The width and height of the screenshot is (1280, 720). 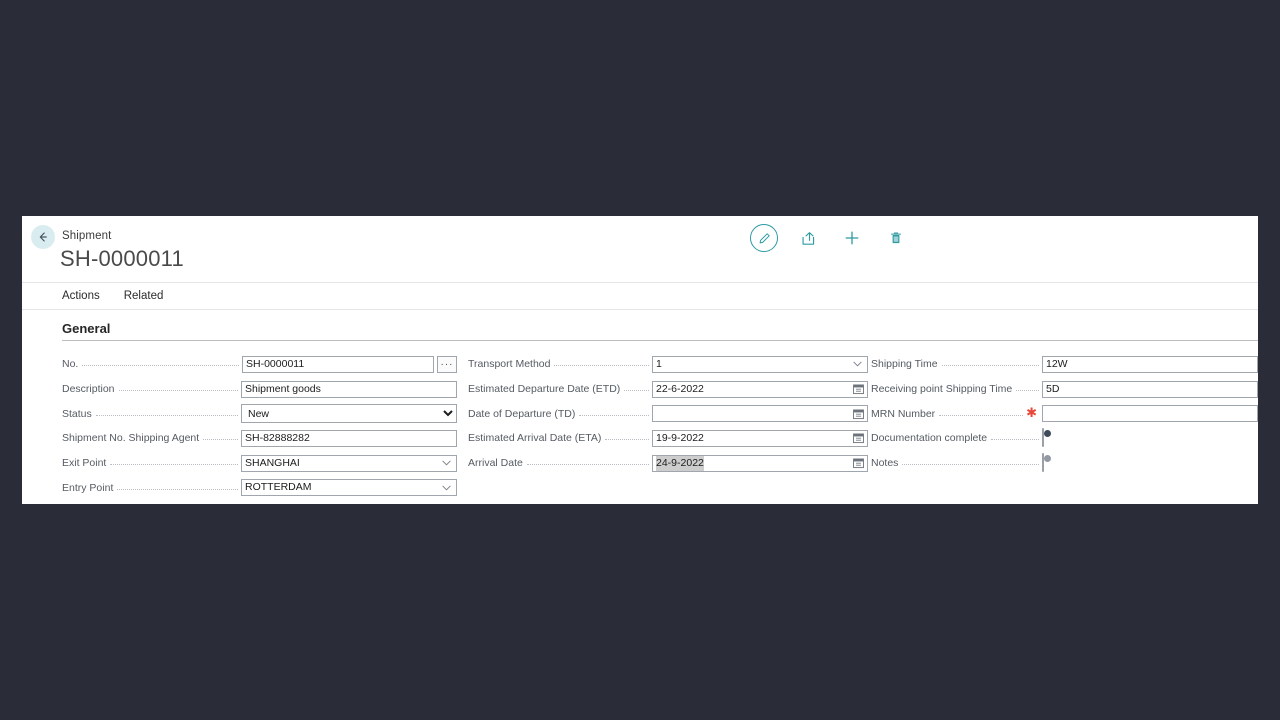 I want to click on shipping-time-input: 12W, so click(x=1150, y=364).